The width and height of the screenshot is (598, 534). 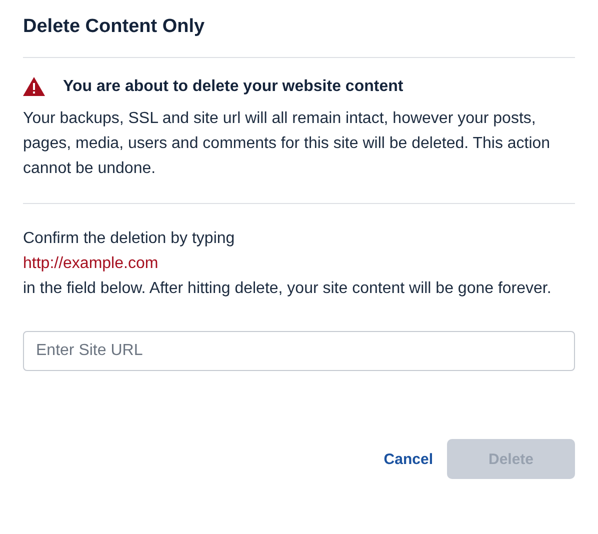 I want to click on cancel-button: Cancel, so click(x=408, y=459).